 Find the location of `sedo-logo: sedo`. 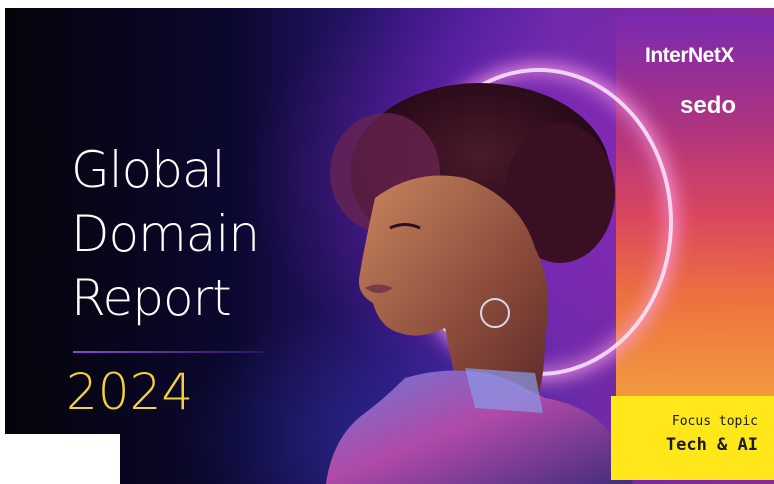

sedo-logo: sedo is located at coordinates (708, 105).